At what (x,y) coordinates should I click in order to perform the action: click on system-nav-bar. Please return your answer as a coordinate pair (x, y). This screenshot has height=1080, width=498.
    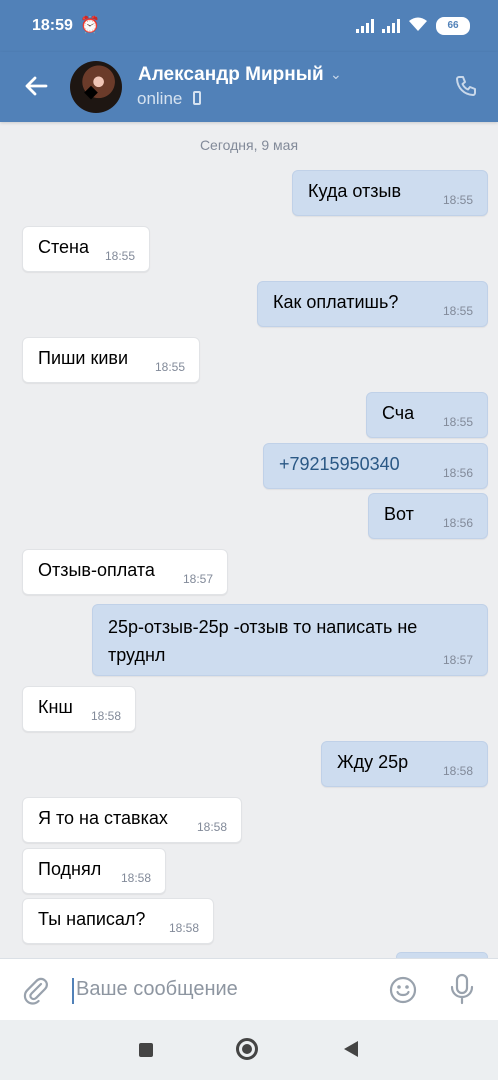
    Looking at the image, I should click on (249, 1050).